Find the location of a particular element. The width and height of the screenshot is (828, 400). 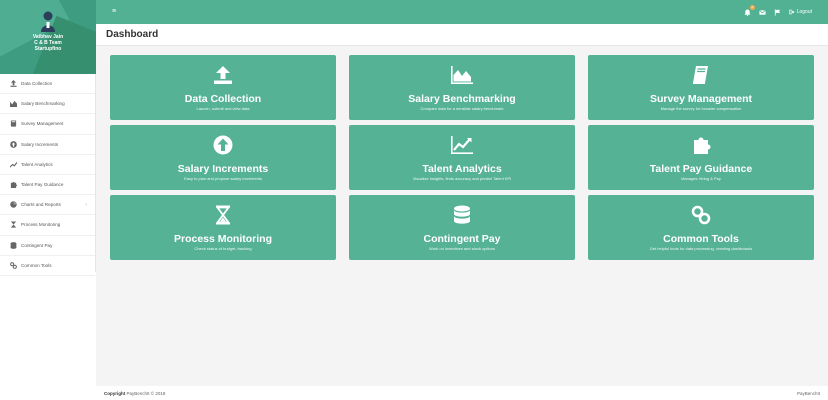

sidebar-item-talent-pay-guidance: Talent Pay Guidance is located at coordinates (47, 185).